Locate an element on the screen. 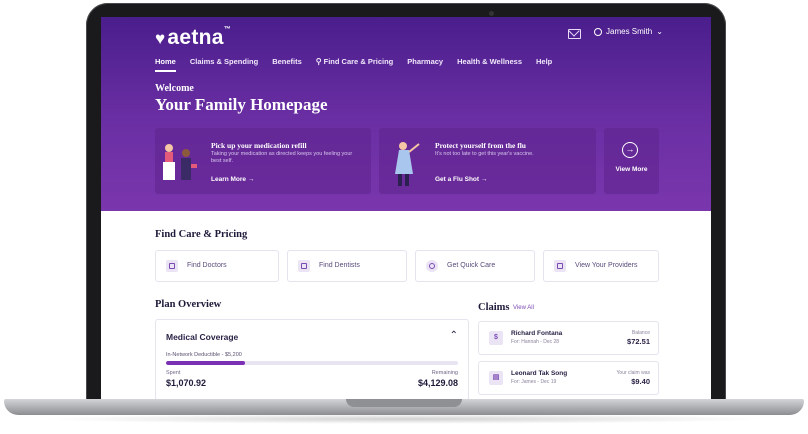  nav-health-wellness: Health & Wellness is located at coordinates (489, 64).